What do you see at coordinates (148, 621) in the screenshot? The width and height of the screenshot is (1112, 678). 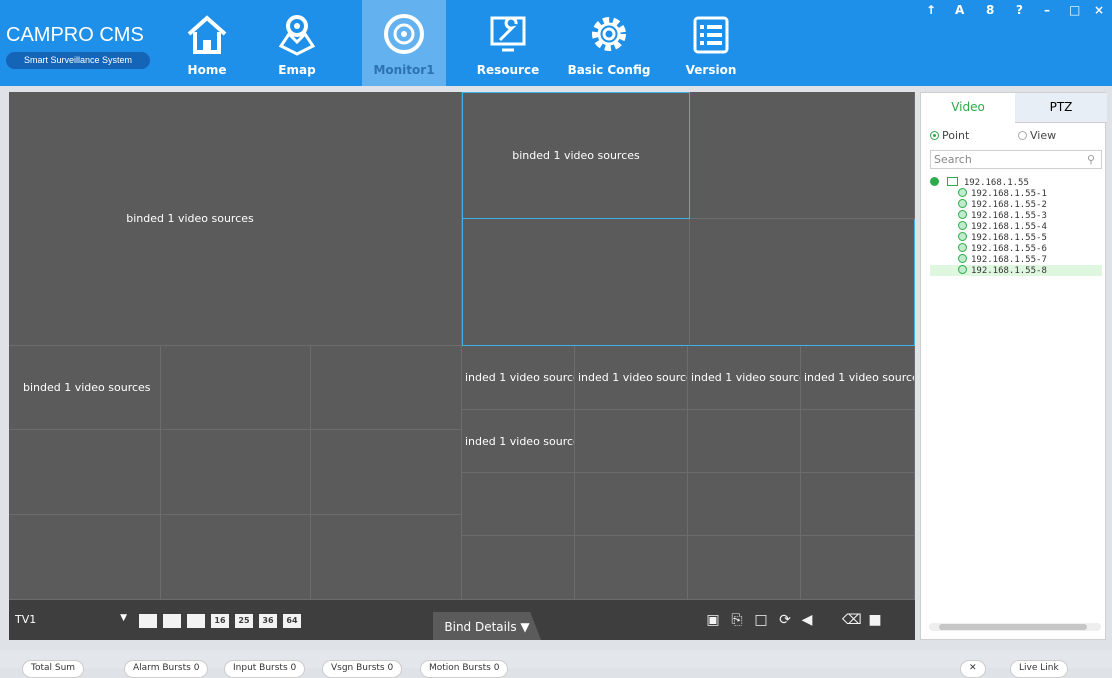 I see `layout-1-button` at bounding box center [148, 621].